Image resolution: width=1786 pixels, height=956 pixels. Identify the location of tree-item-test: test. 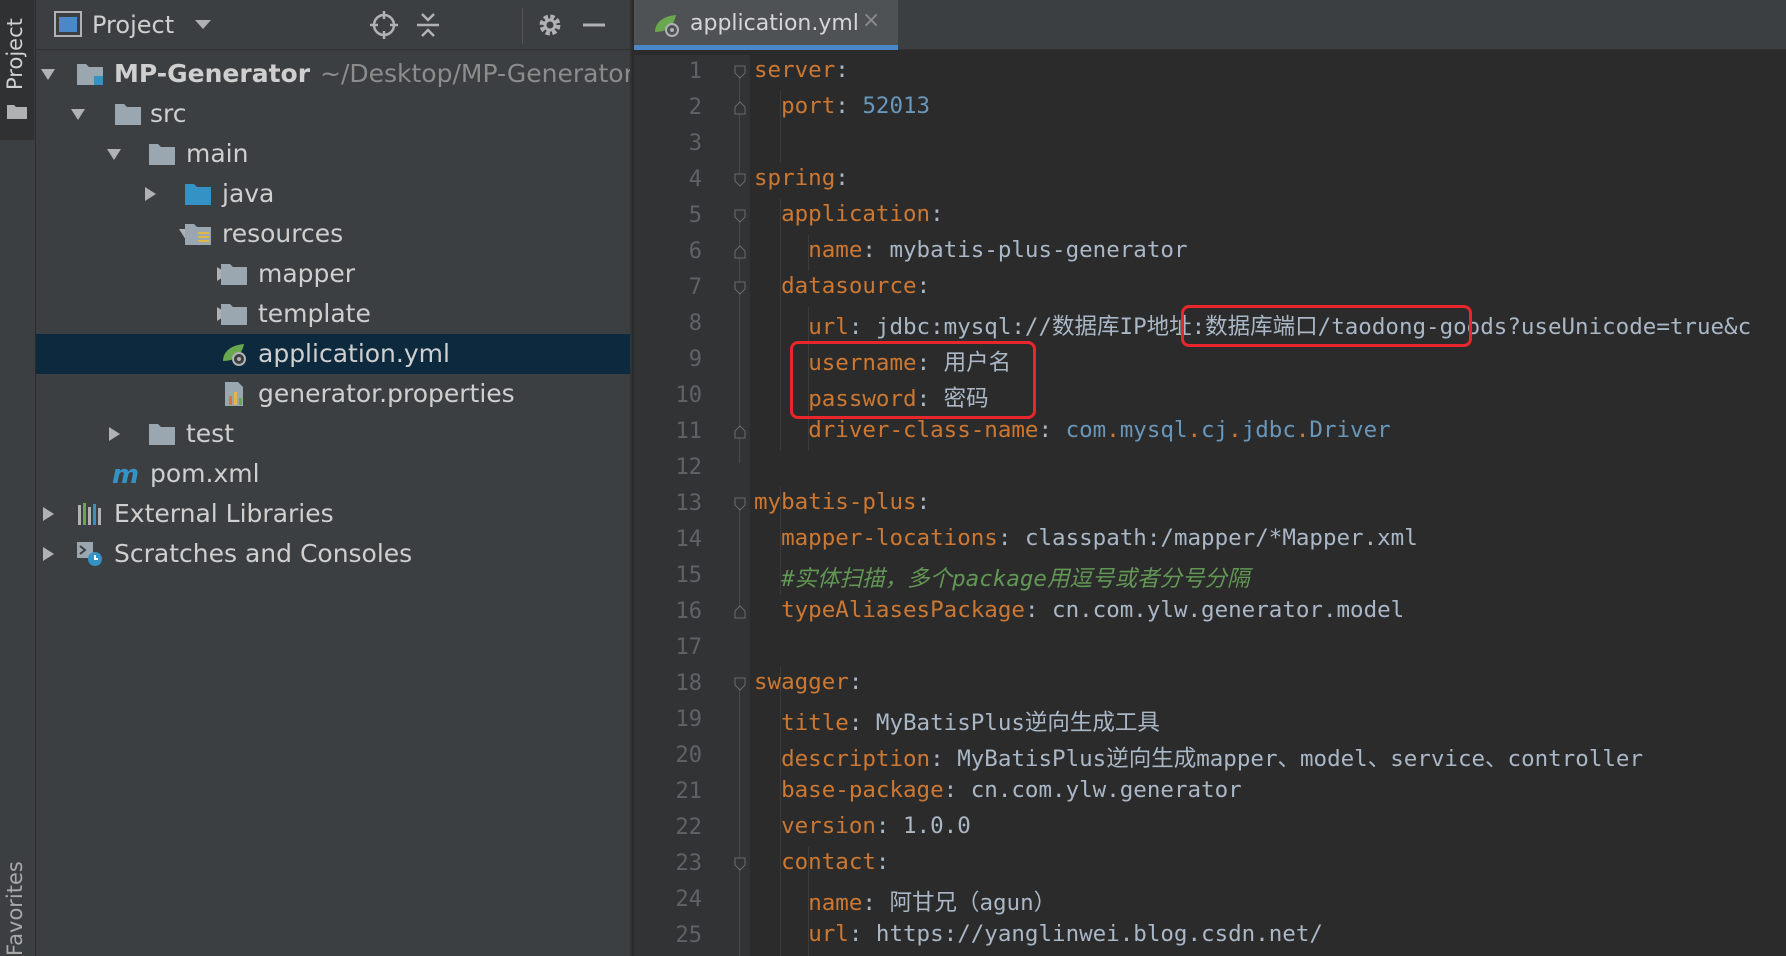
(333, 434).